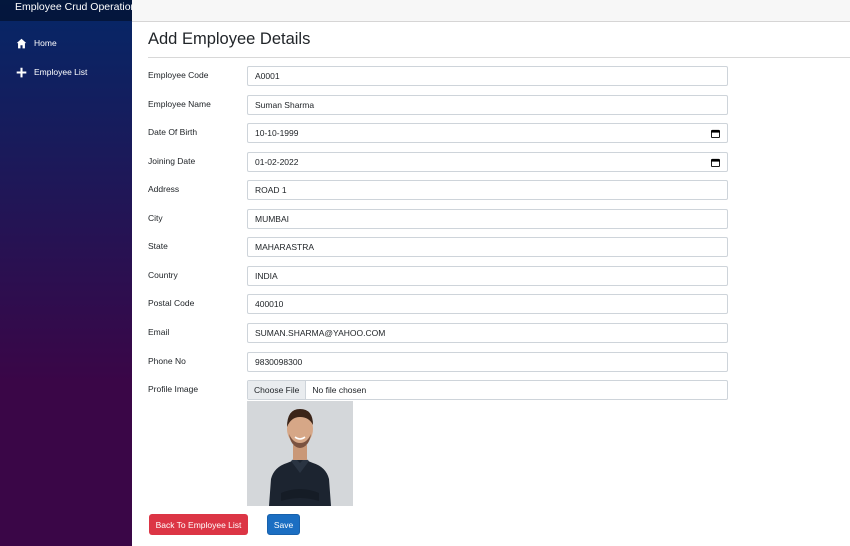  Describe the element at coordinates (66, 43) in the screenshot. I see `sidebar-item-home: Home` at that location.